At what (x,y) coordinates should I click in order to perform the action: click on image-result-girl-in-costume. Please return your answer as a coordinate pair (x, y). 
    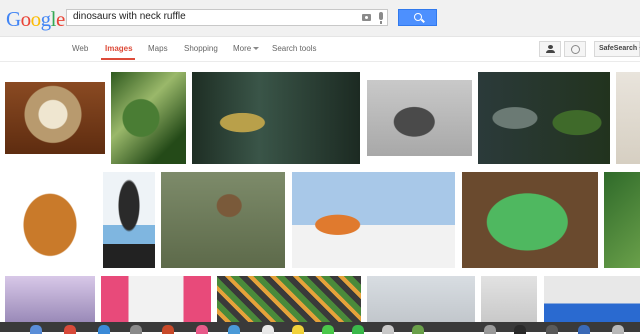
    Looking at the image, I should click on (129, 220).